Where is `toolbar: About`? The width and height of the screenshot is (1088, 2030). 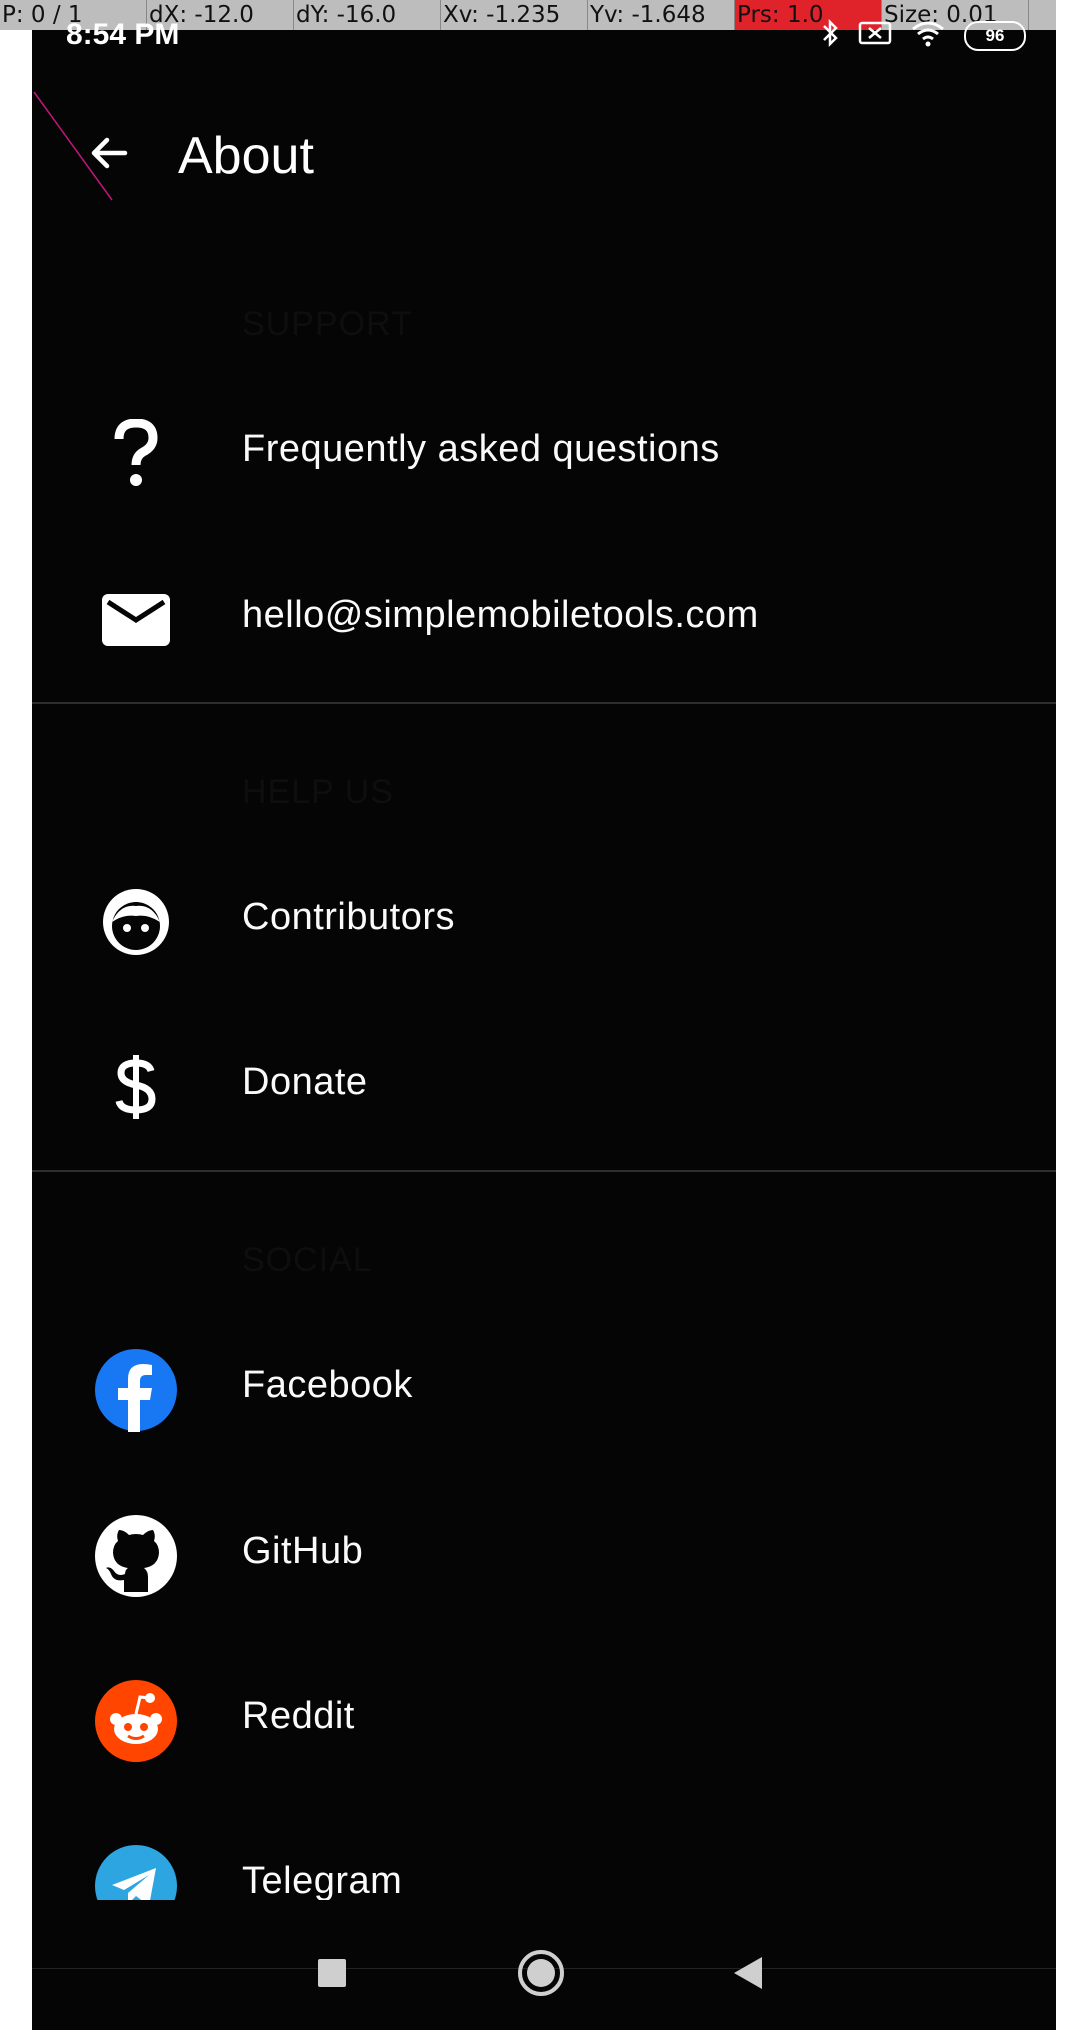 toolbar: About is located at coordinates (544, 155).